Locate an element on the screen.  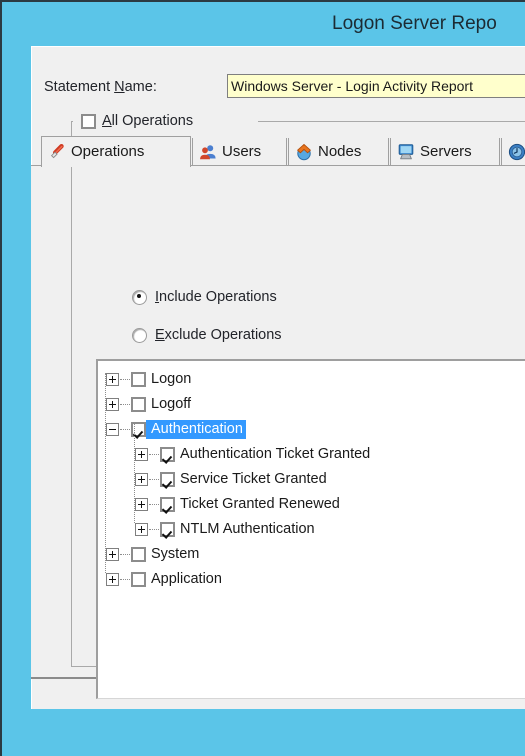
tree-node-label: Logon is located at coordinates (171, 379).